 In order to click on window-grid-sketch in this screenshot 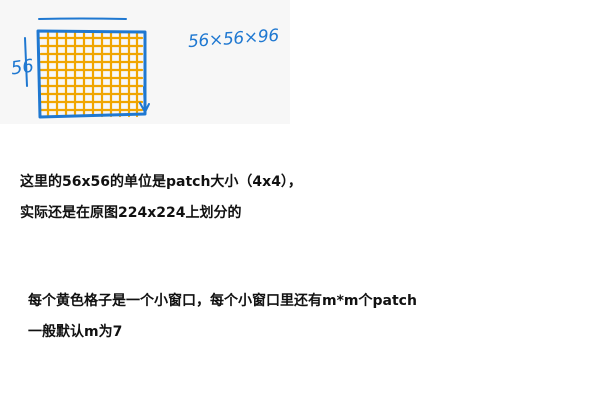, I will do `click(87, 68)`.